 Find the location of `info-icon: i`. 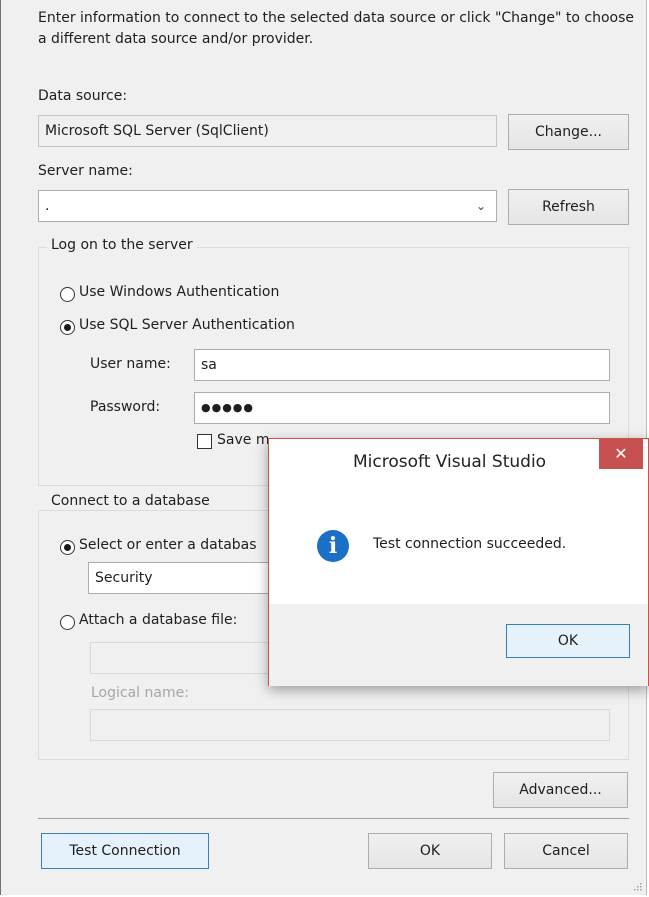

info-icon: i is located at coordinates (333, 546).